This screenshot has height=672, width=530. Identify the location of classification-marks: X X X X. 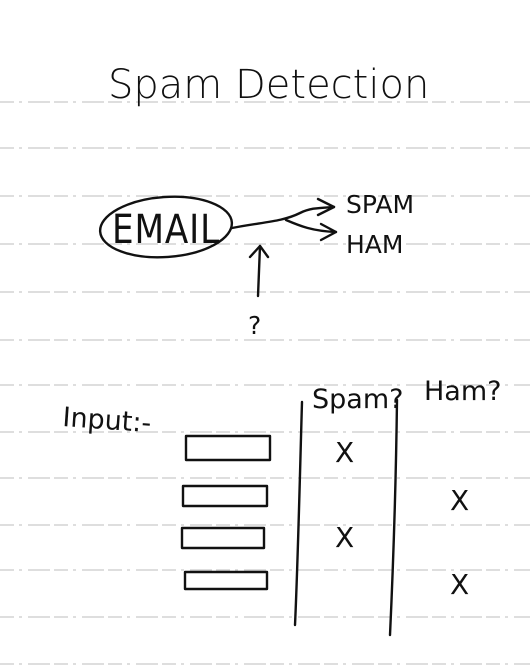
(402, 518).